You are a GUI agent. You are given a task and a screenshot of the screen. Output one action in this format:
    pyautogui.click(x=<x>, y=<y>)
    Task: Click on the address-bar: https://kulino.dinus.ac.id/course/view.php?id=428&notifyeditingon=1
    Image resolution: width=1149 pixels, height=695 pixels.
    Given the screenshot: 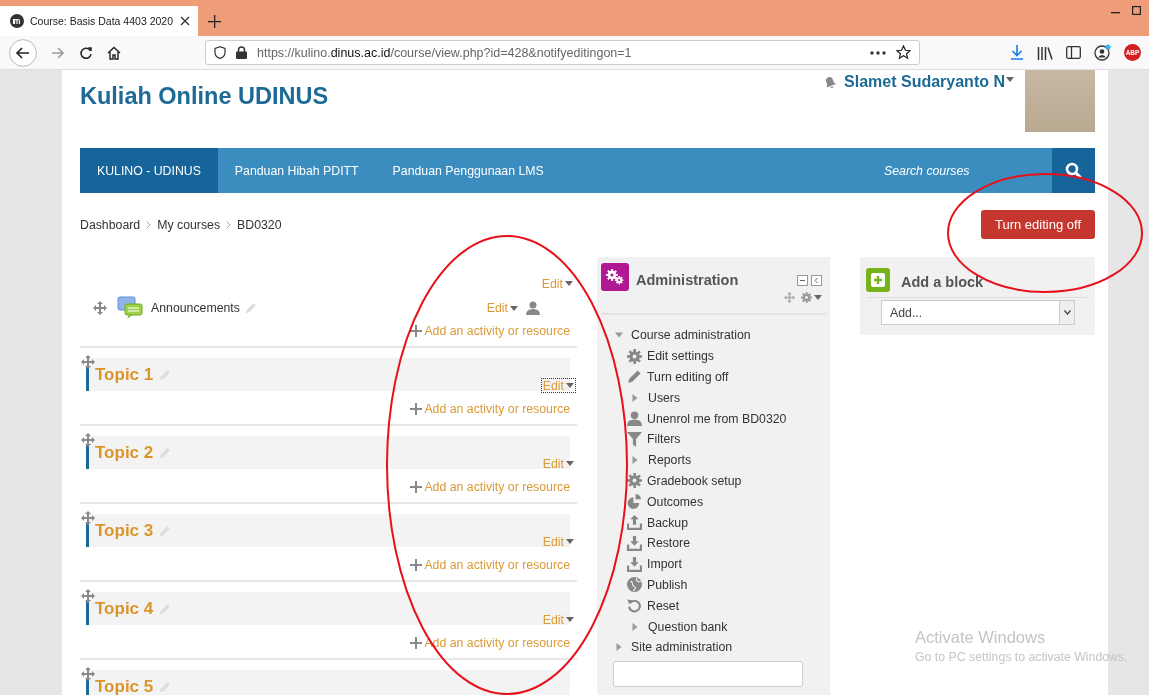 What is the action you would take?
    pyautogui.click(x=562, y=52)
    